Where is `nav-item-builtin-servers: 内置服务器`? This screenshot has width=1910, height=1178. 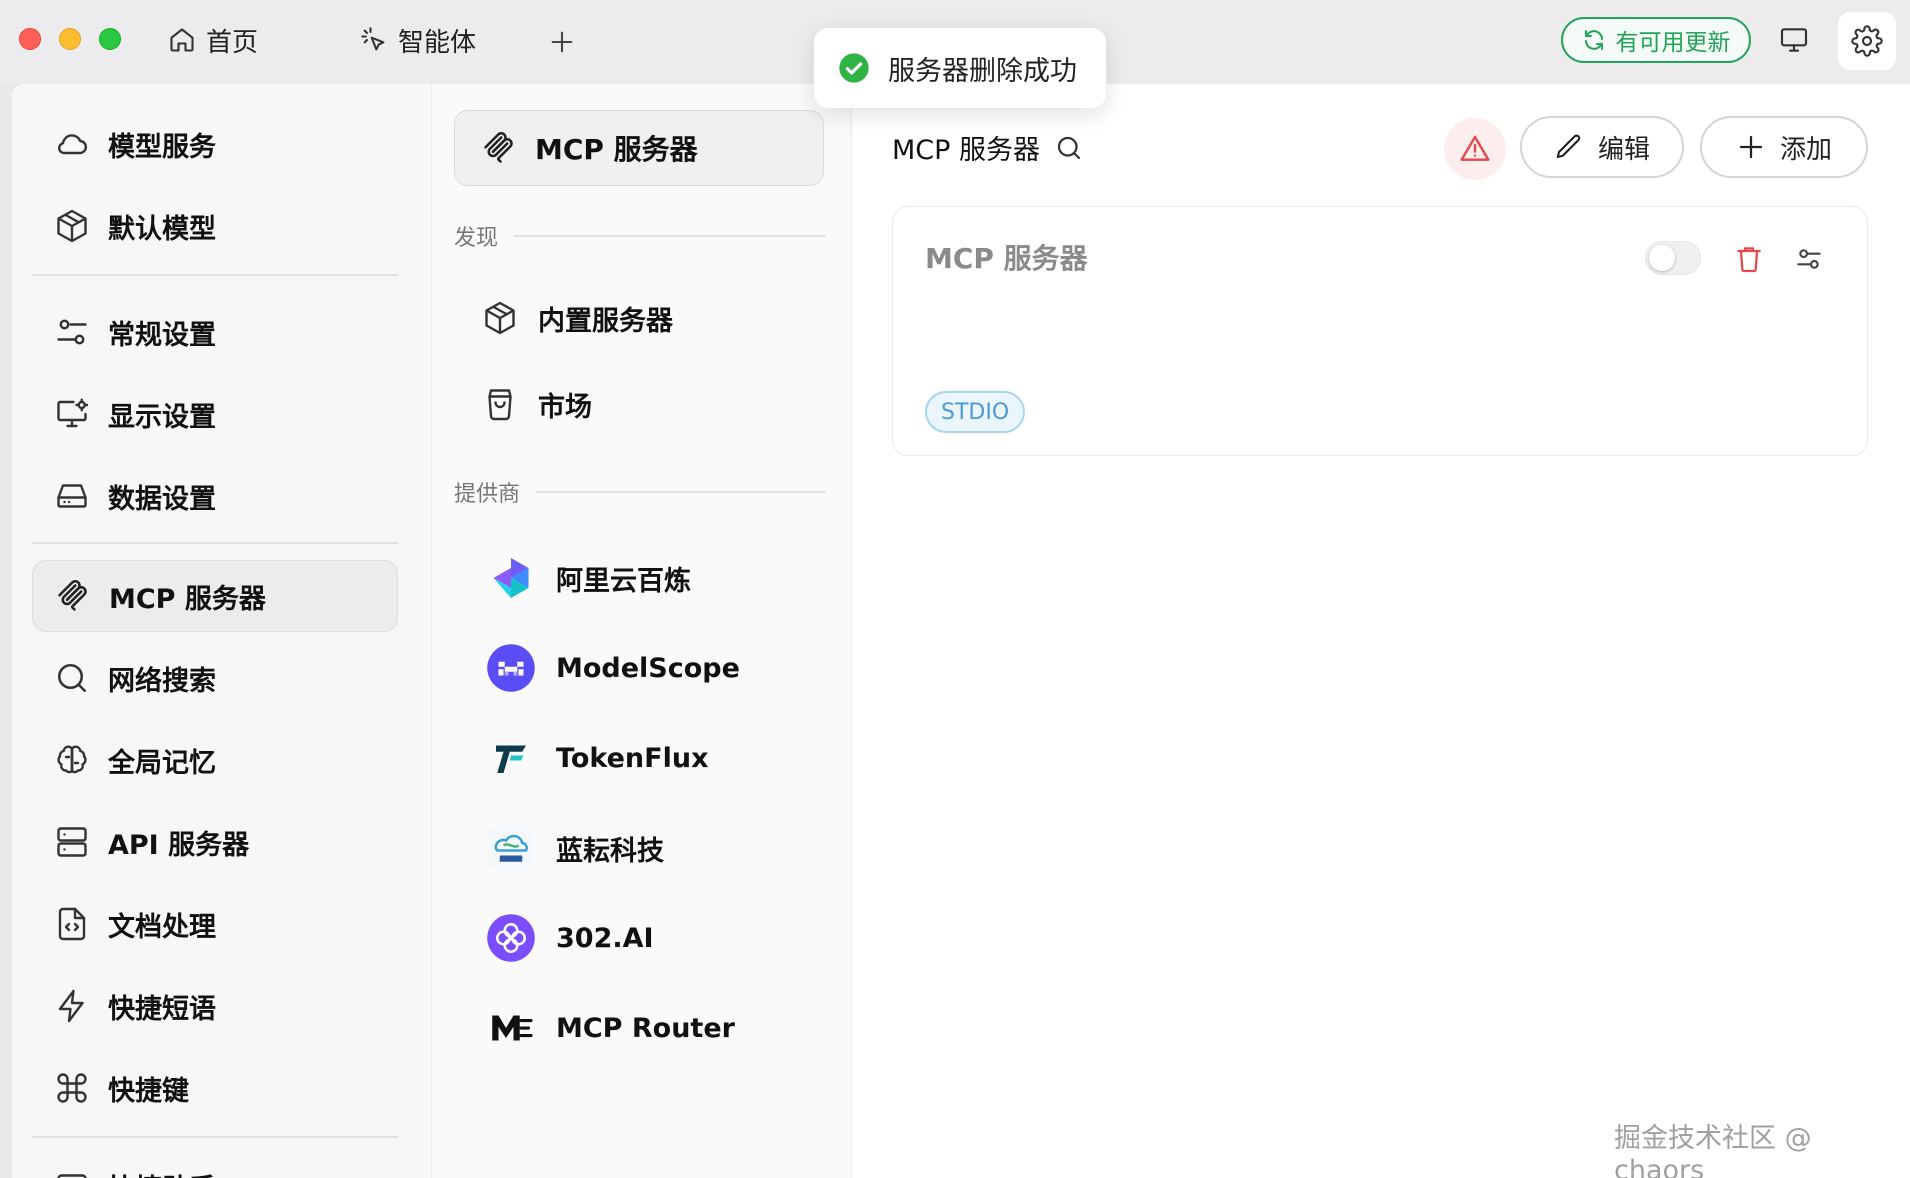
nav-item-builtin-servers: 内置服务器 is located at coordinates (577, 318).